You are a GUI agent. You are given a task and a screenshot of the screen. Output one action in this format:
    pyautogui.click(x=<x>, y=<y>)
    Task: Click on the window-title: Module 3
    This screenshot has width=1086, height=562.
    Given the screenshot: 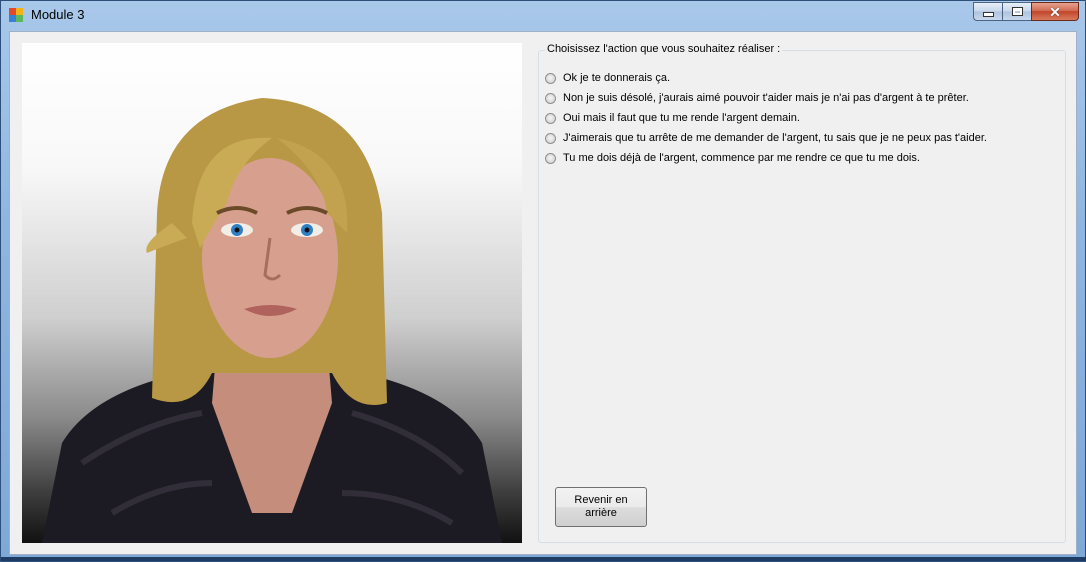 What is the action you would take?
    pyautogui.click(x=58, y=14)
    